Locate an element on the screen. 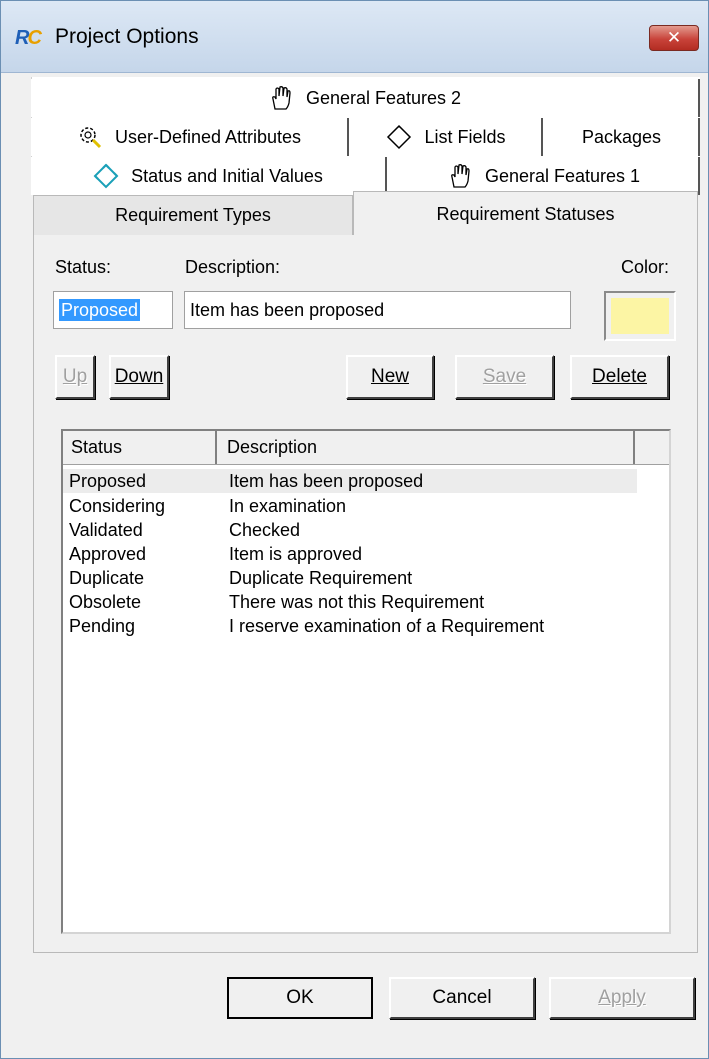  color-picker-button is located at coordinates (640, 316).